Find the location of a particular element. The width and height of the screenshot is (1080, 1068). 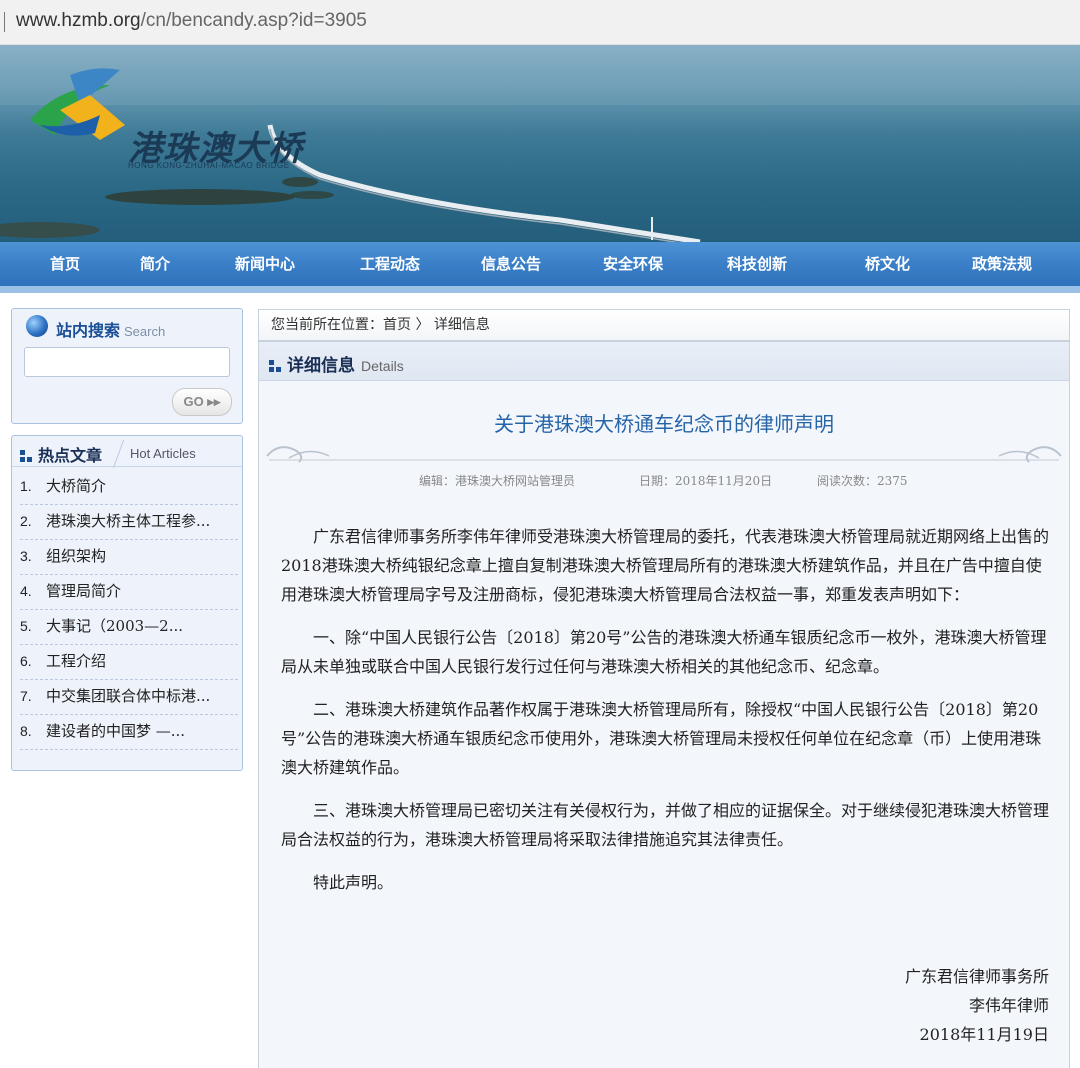

hot-articles-header: 热点文章 Hot Articles is located at coordinates (127, 452).